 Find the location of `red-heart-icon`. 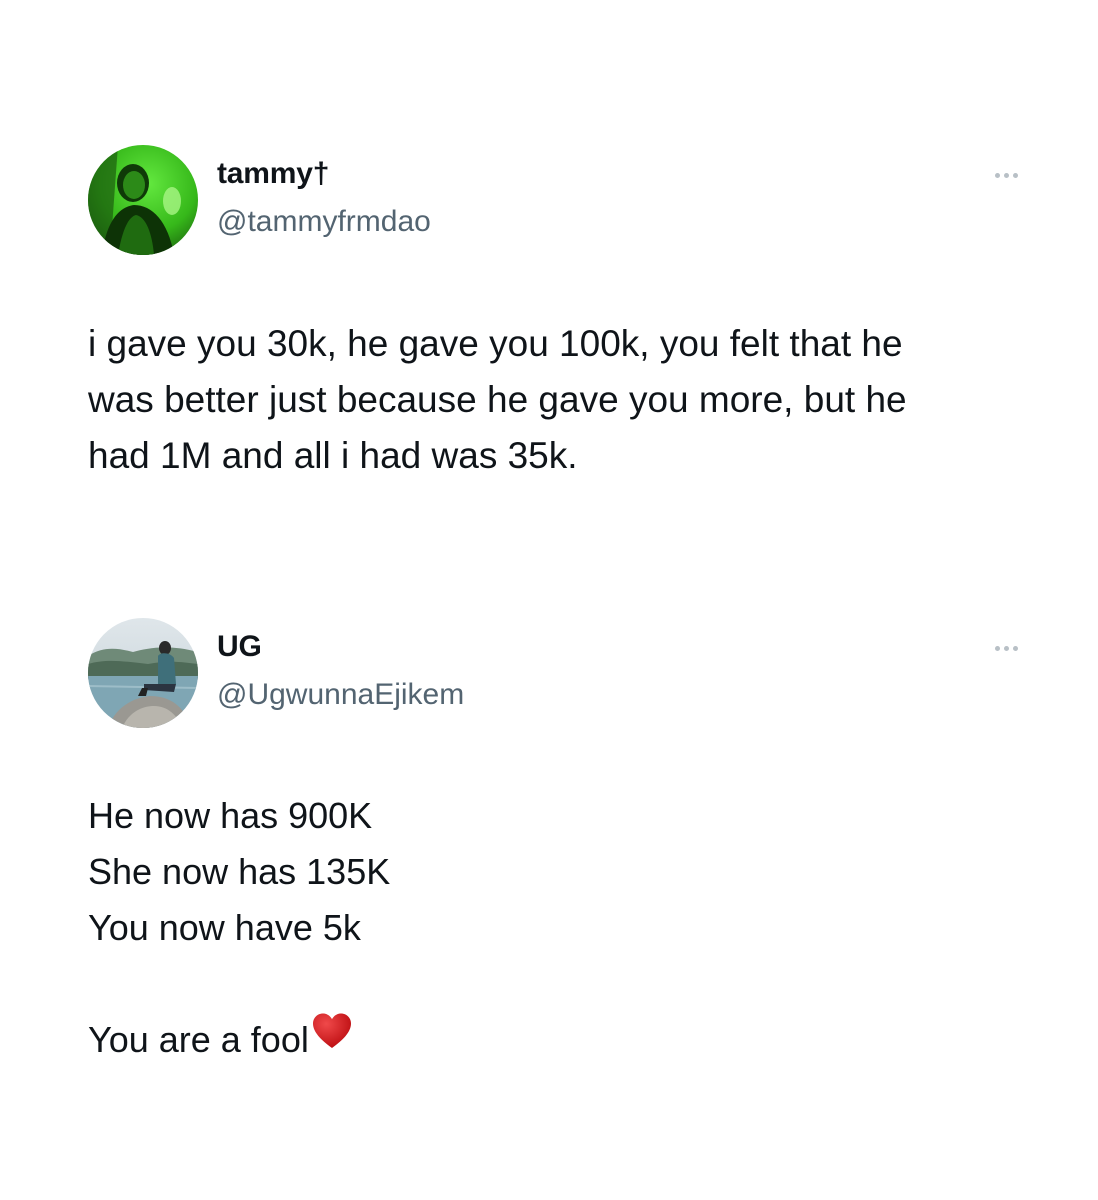

red-heart-icon is located at coordinates (332, 1038).